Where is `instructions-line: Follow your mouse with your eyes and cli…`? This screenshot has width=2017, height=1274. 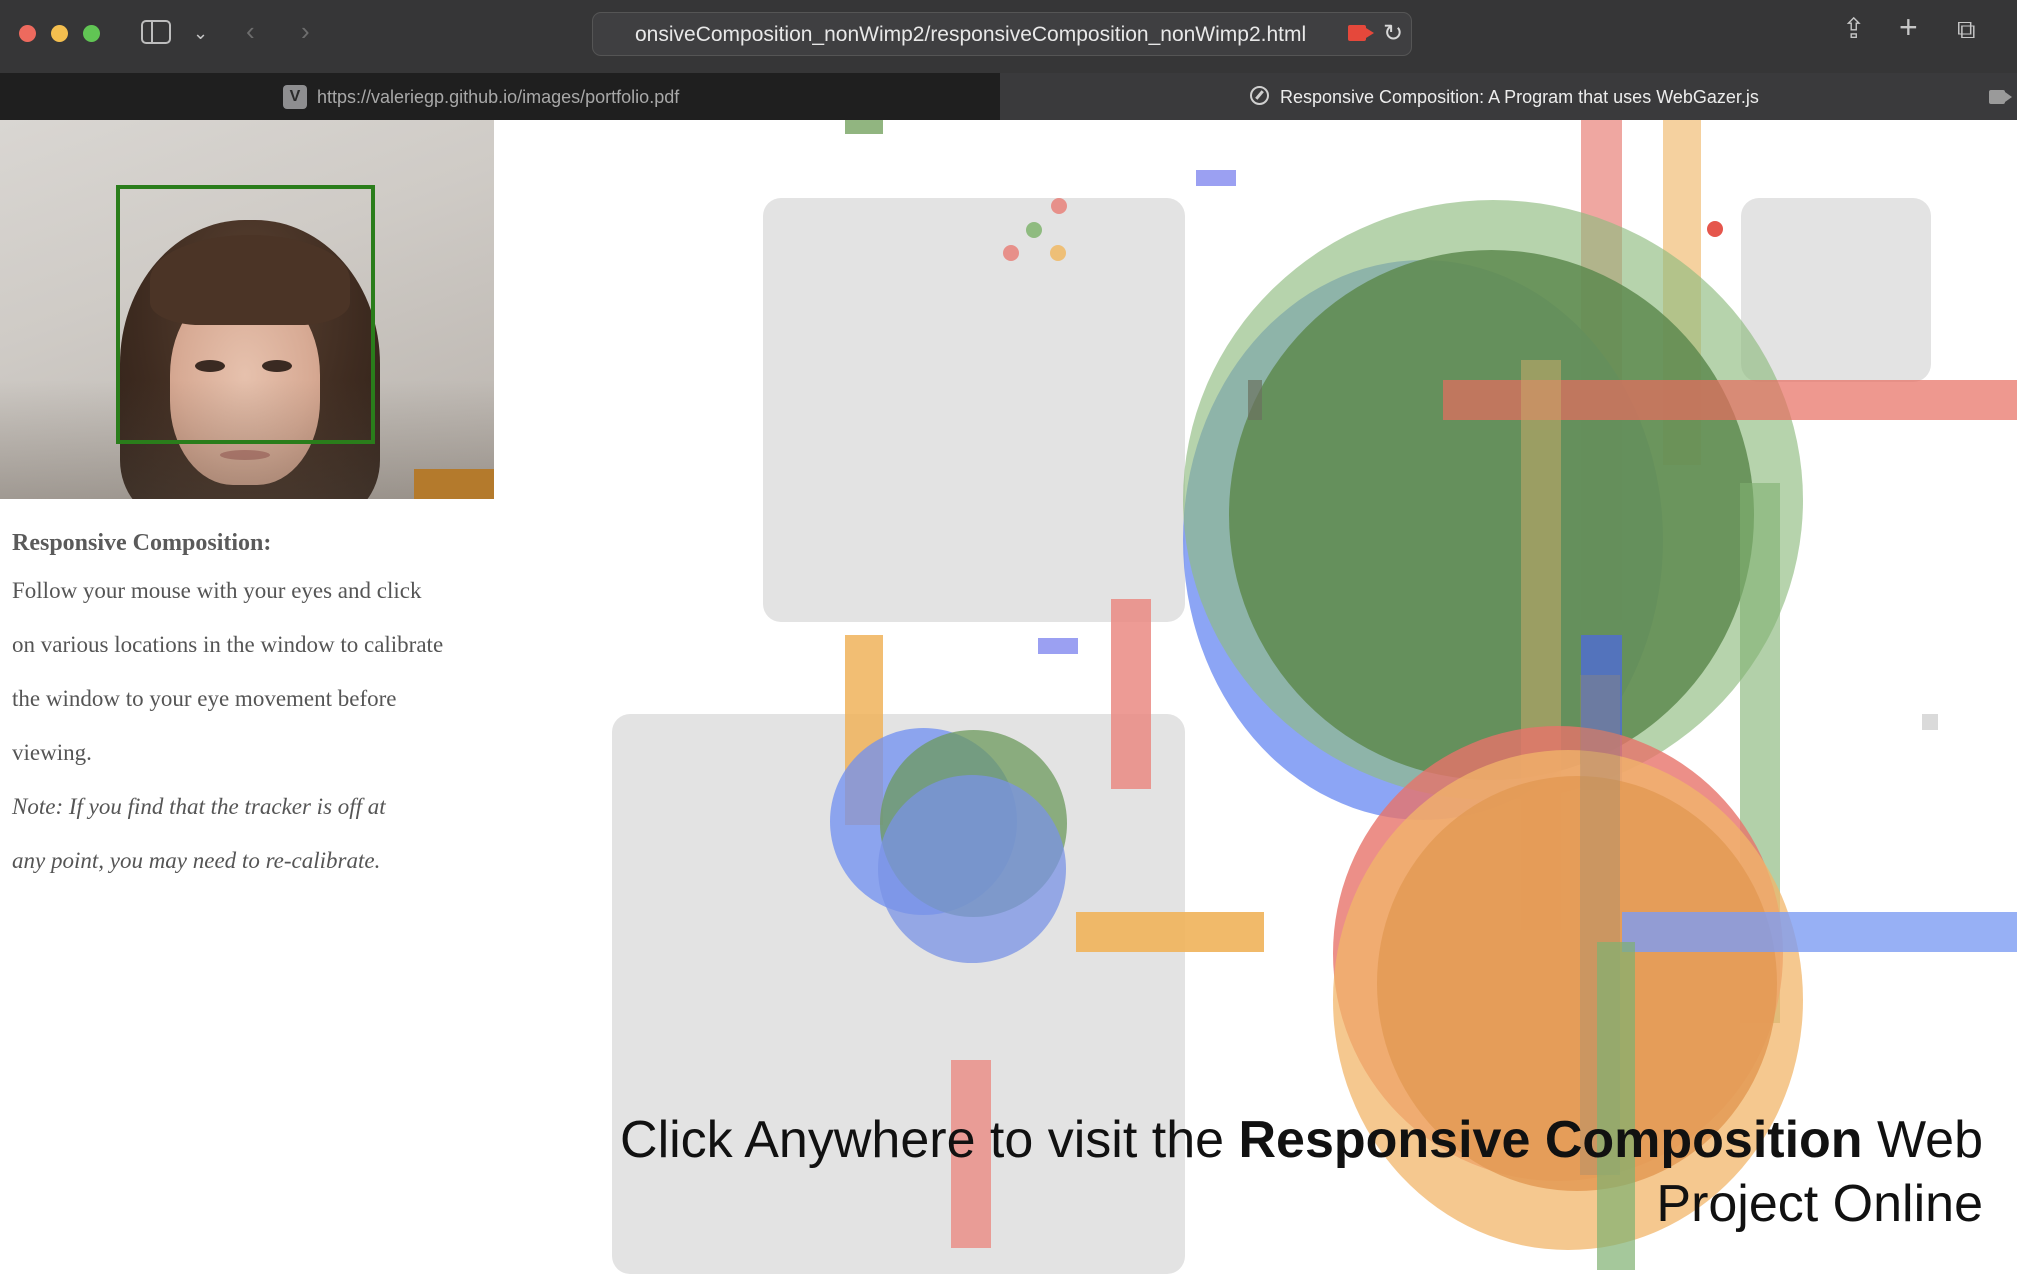 instructions-line: Follow your mouse with your eyes and cli… is located at coordinates (217, 590).